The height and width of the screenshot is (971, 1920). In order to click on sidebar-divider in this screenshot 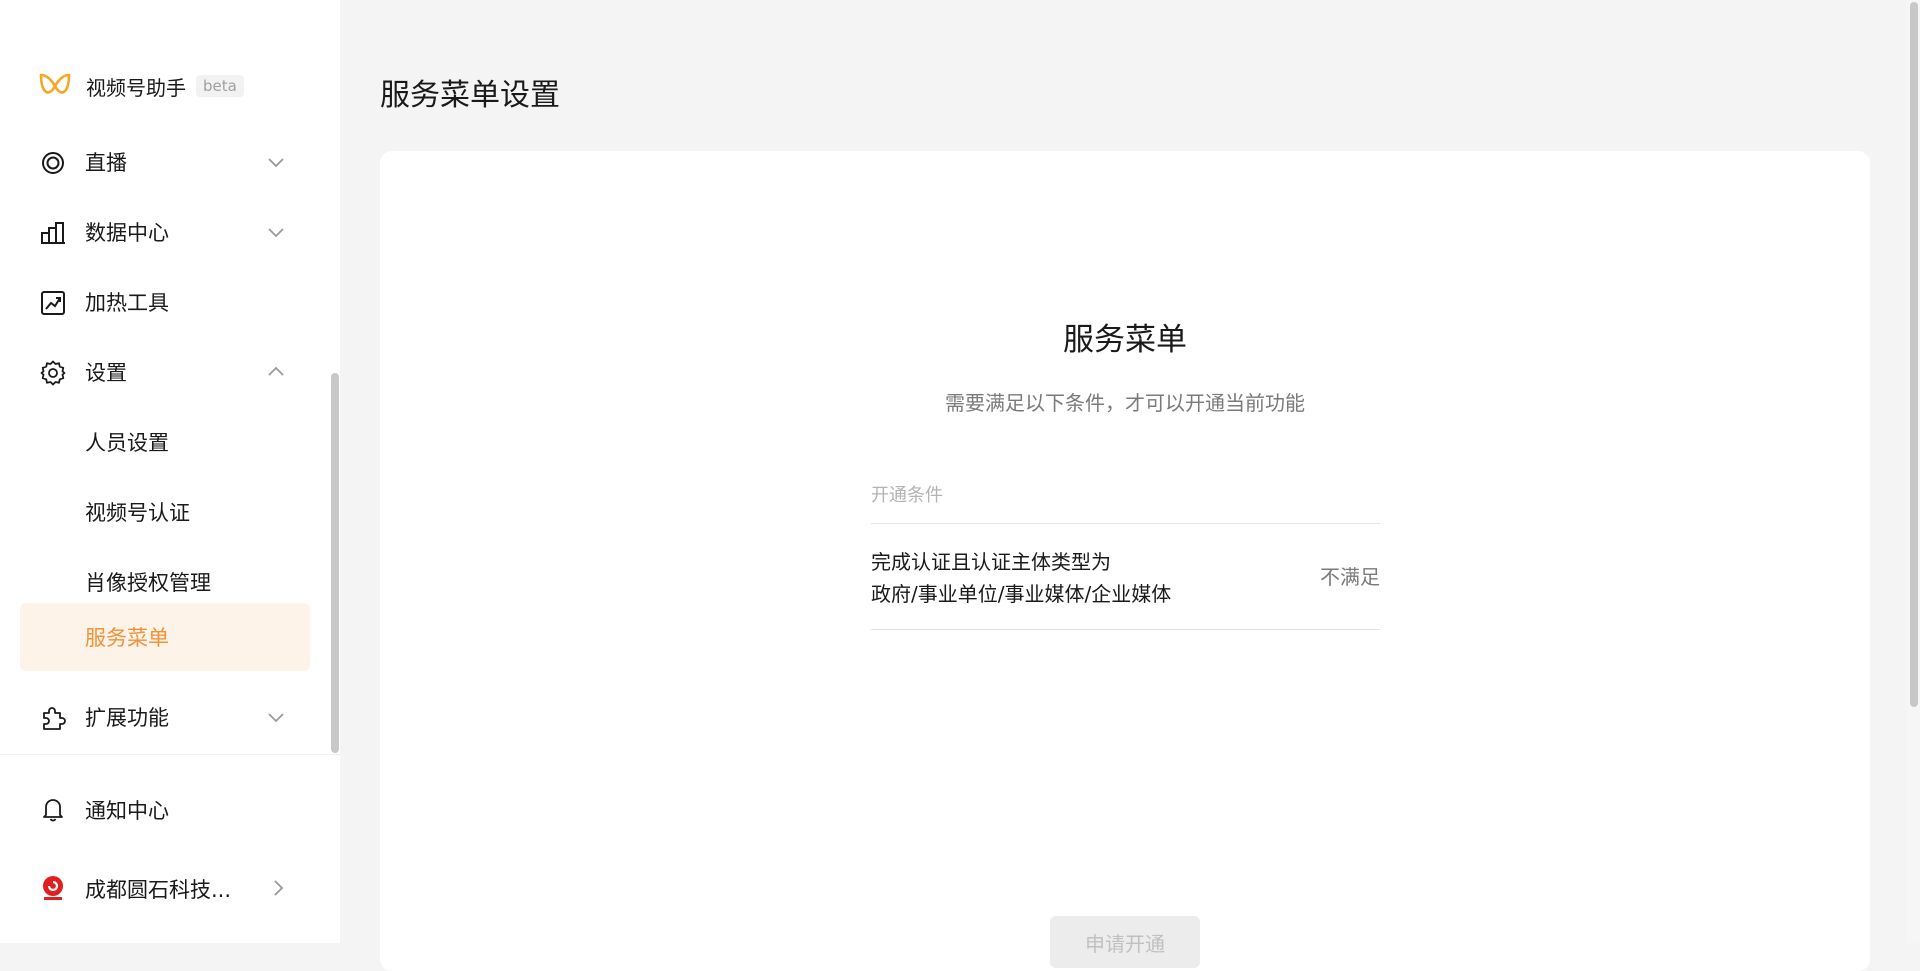, I will do `click(170, 754)`.